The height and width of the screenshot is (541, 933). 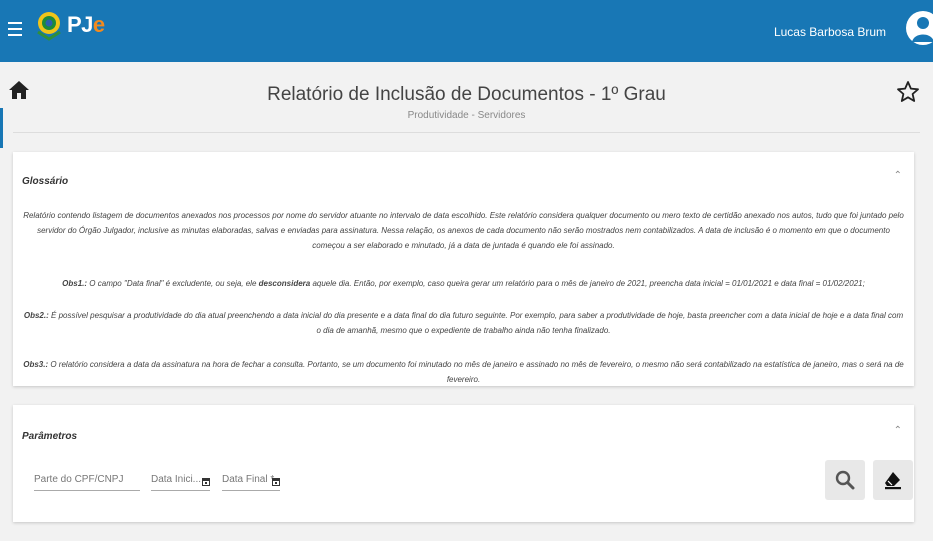 What do you see at coordinates (50, 436) in the screenshot?
I see `parametros-title: Parâmetros` at bounding box center [50, 436].